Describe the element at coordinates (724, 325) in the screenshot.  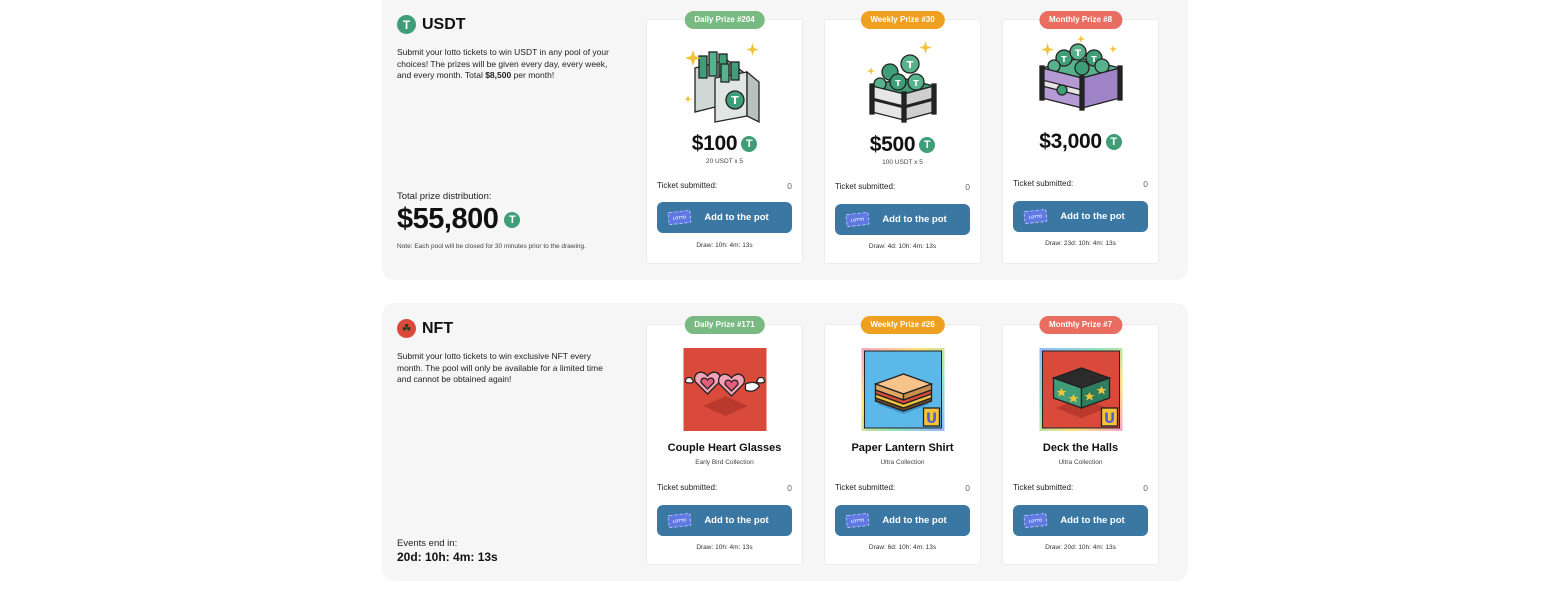
I see `prize-badge: Daily Prize #171` at that location.